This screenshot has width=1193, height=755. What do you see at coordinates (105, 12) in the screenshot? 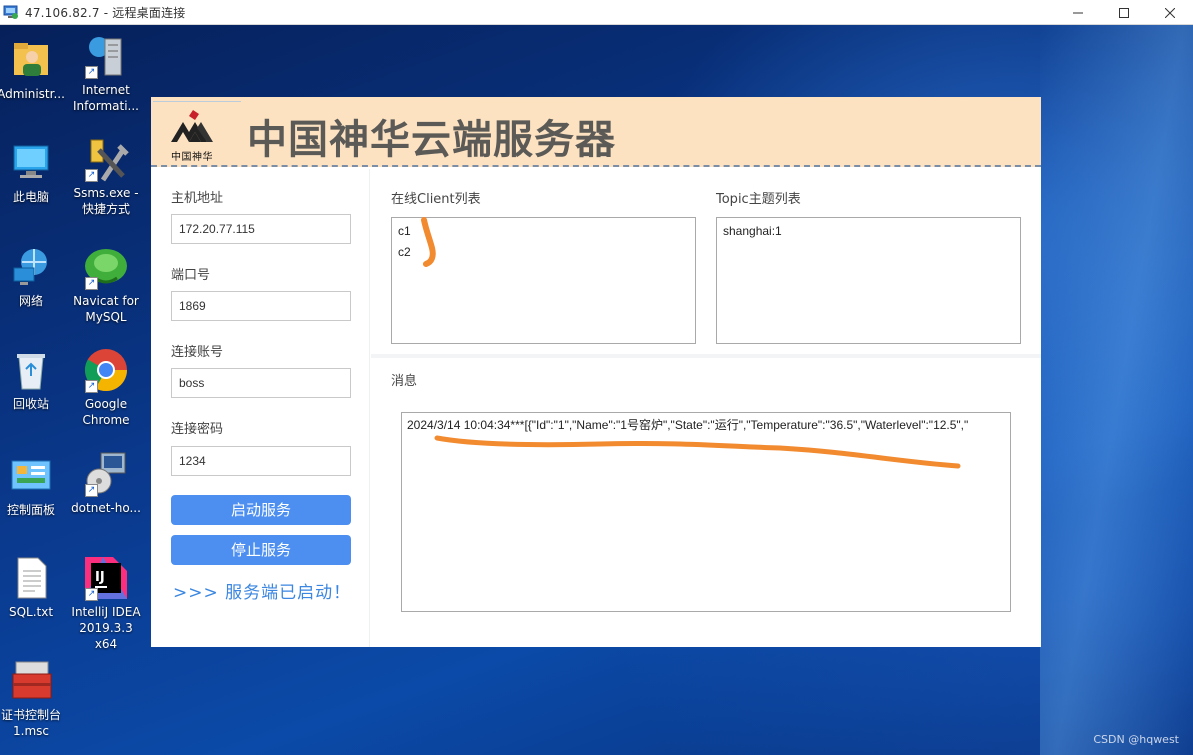
I see `window-title: 47.106.82.7 - 远程桌面连接` at bounding box center [105, 12].